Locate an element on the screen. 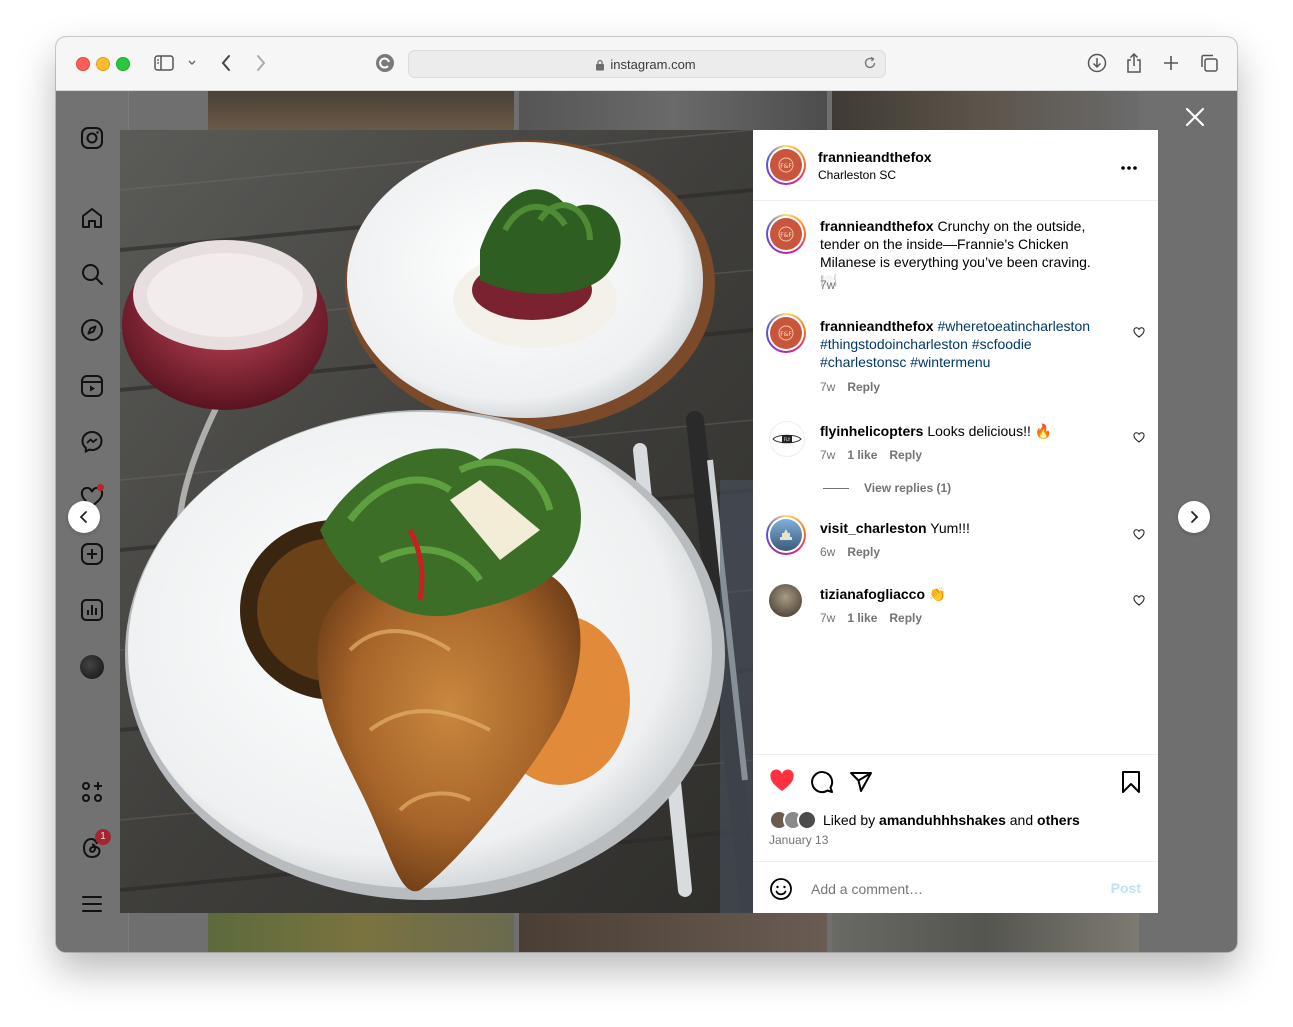  back-icon is located at coordinates (226, 63).